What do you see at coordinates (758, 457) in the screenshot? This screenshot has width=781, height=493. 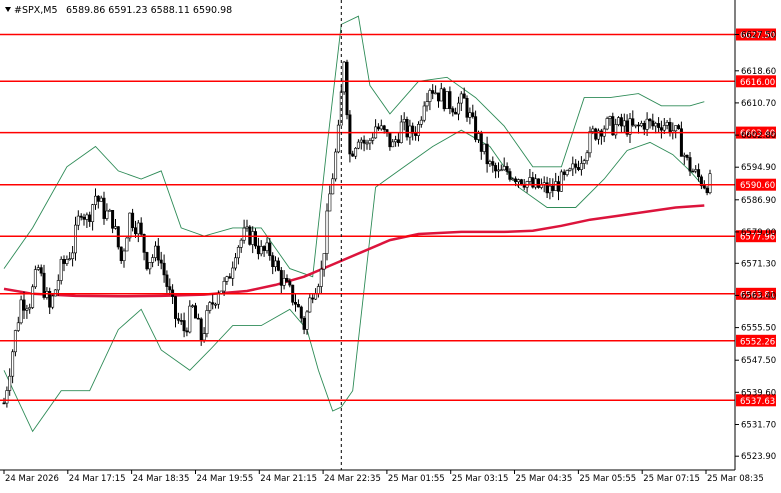 I see `price-tick-label: 6523.90` at bounding box center [758, 457].